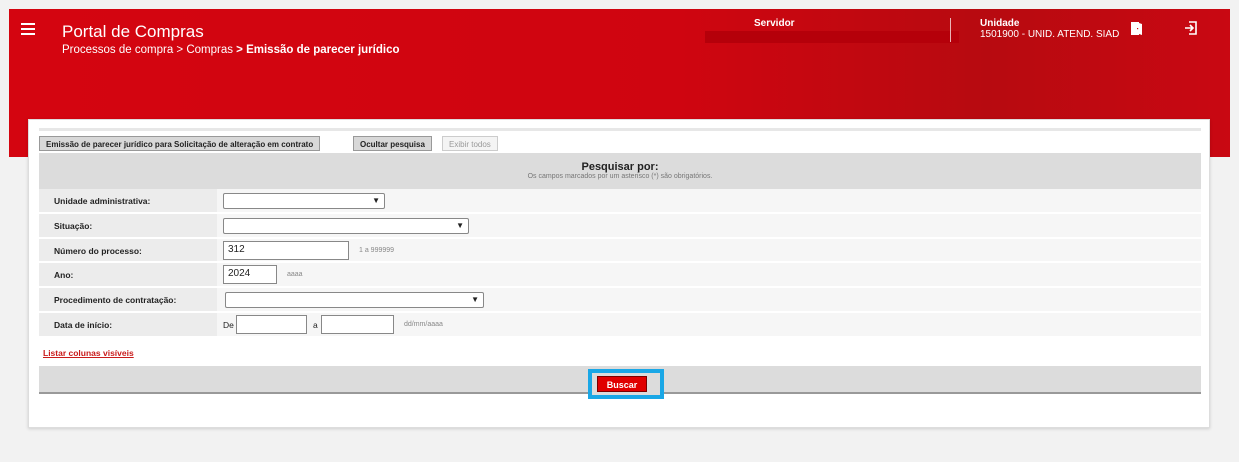 This screenshot has height=462, width=1239. What do you see at coordinates (228, 324) in the screenshot?
I see `data-inicio-de-label: De` at bounding box center [228, 324].